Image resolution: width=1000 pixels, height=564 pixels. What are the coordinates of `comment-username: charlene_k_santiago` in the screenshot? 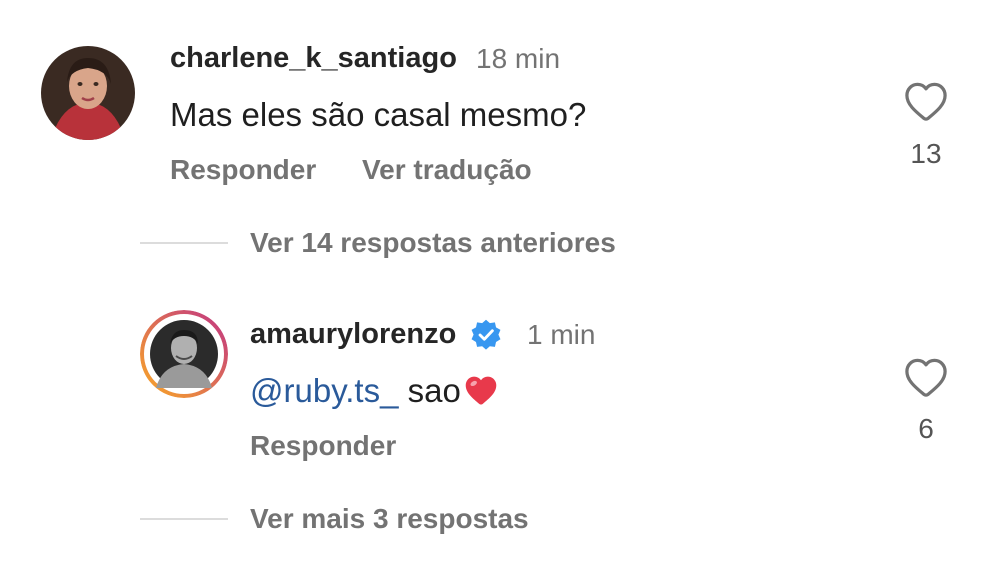 It's located at (313, 58).